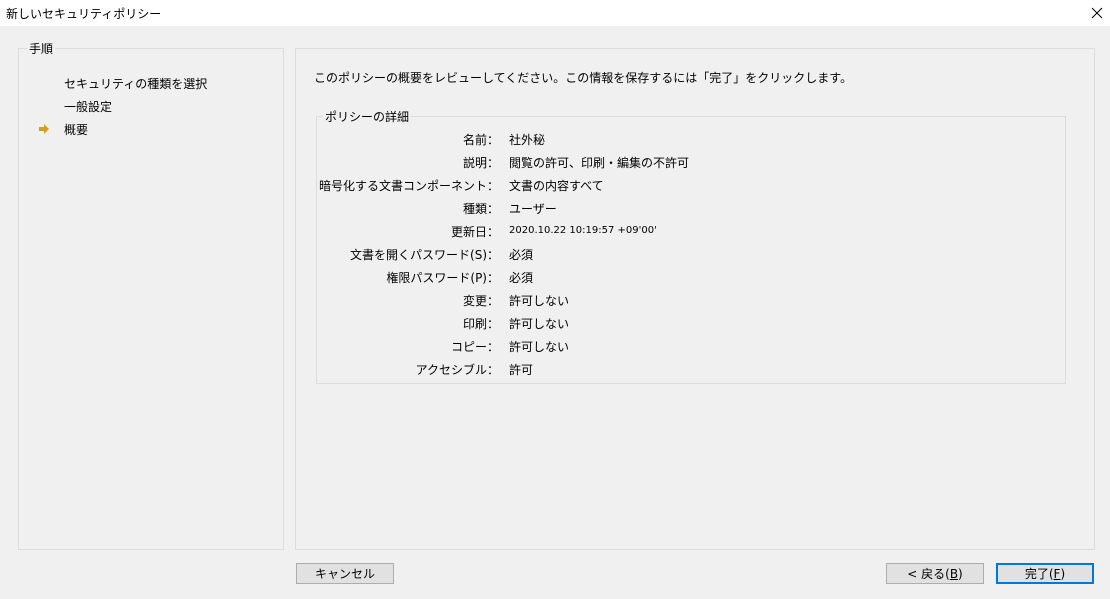  What do you see at coordinates (928, 574) in the screenshot?
I see `back-button-label: < 戻る(` at bounding box center [928, 574].